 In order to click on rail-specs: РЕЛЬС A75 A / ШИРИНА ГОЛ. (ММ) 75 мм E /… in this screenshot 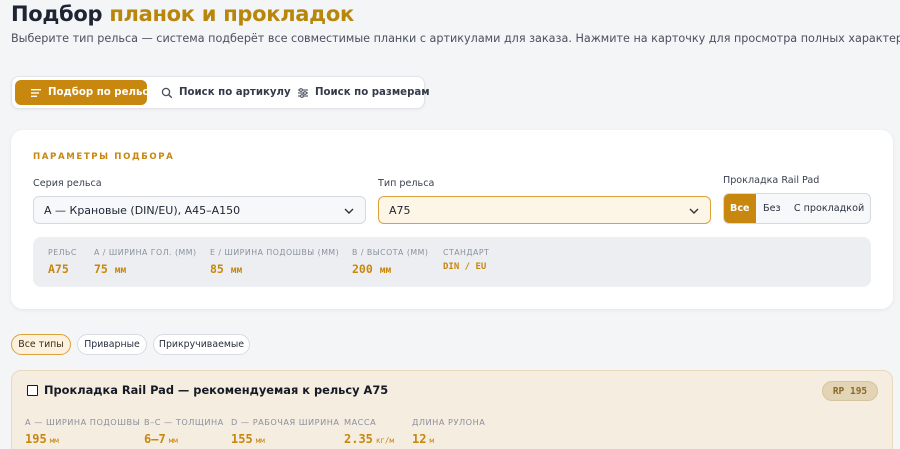, I will do `click(452, 262)`.